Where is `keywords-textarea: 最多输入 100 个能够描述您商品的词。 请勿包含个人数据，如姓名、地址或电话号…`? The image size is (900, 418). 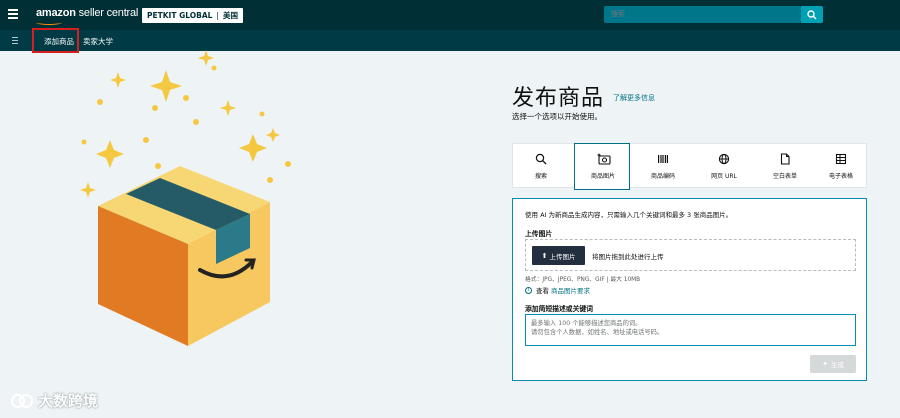 keywords-textarea: 最多输入 100 个能够描述您商品的词。 请勿包含个人数据，如姓名、地址或电话号… is located at coordinates (690, 330).